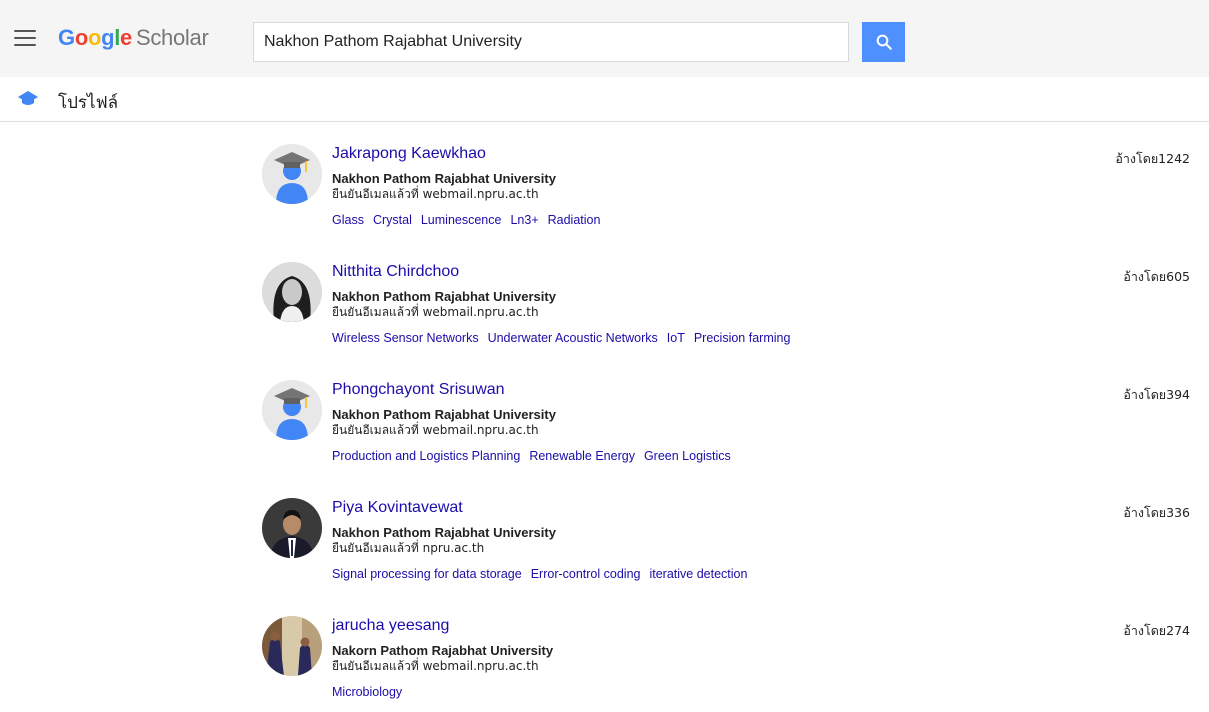 The height and width of the screenshot is (712, 1209). I want to click on interest-tag: Glass, so click(348, 220).